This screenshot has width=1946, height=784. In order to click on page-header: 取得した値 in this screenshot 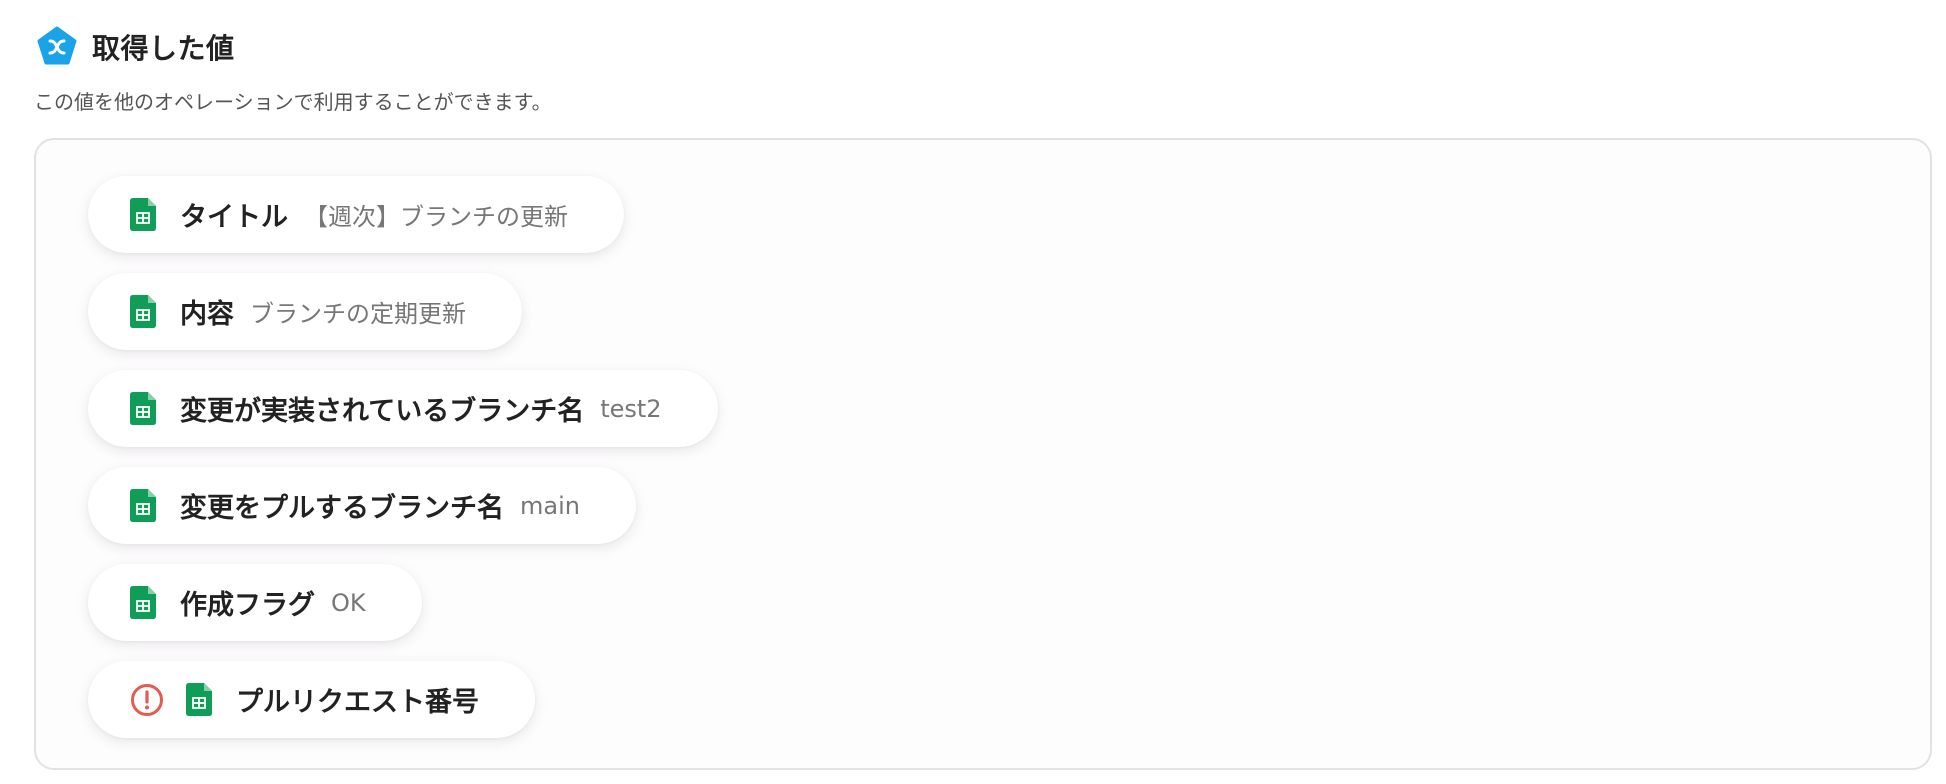, I will do `click(135, 47)`.